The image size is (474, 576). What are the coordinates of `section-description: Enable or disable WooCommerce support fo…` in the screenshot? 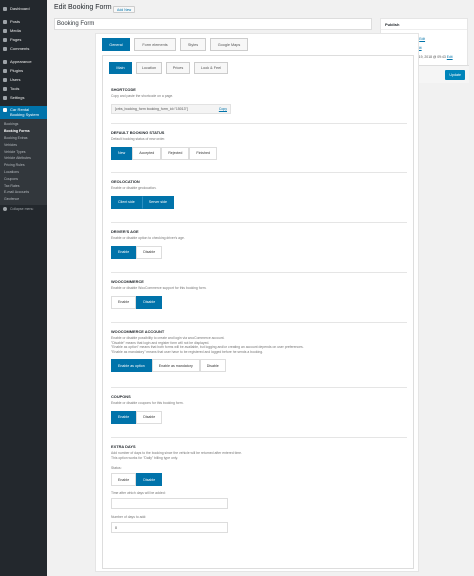 It's located at (159, 288).